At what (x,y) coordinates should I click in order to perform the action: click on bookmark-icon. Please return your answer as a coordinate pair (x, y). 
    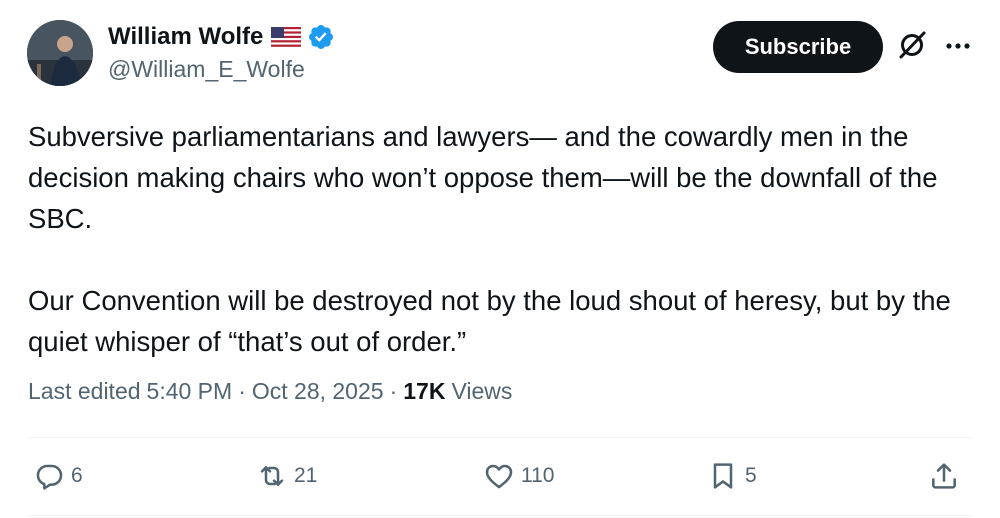
    Looking at the image, I should click on (723, 476).